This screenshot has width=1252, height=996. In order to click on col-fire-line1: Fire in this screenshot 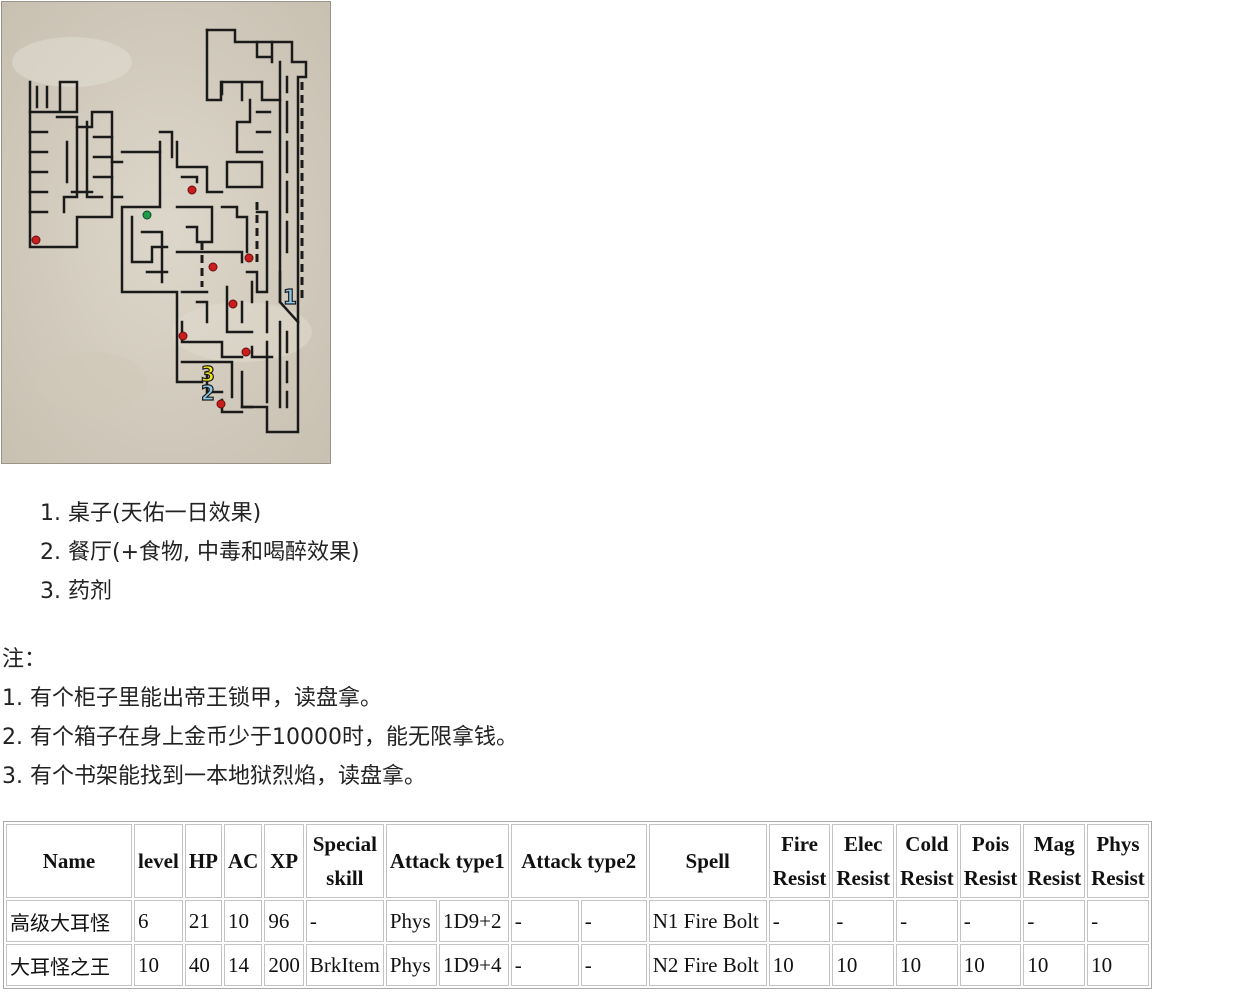, I will do `click(800, 844)`.